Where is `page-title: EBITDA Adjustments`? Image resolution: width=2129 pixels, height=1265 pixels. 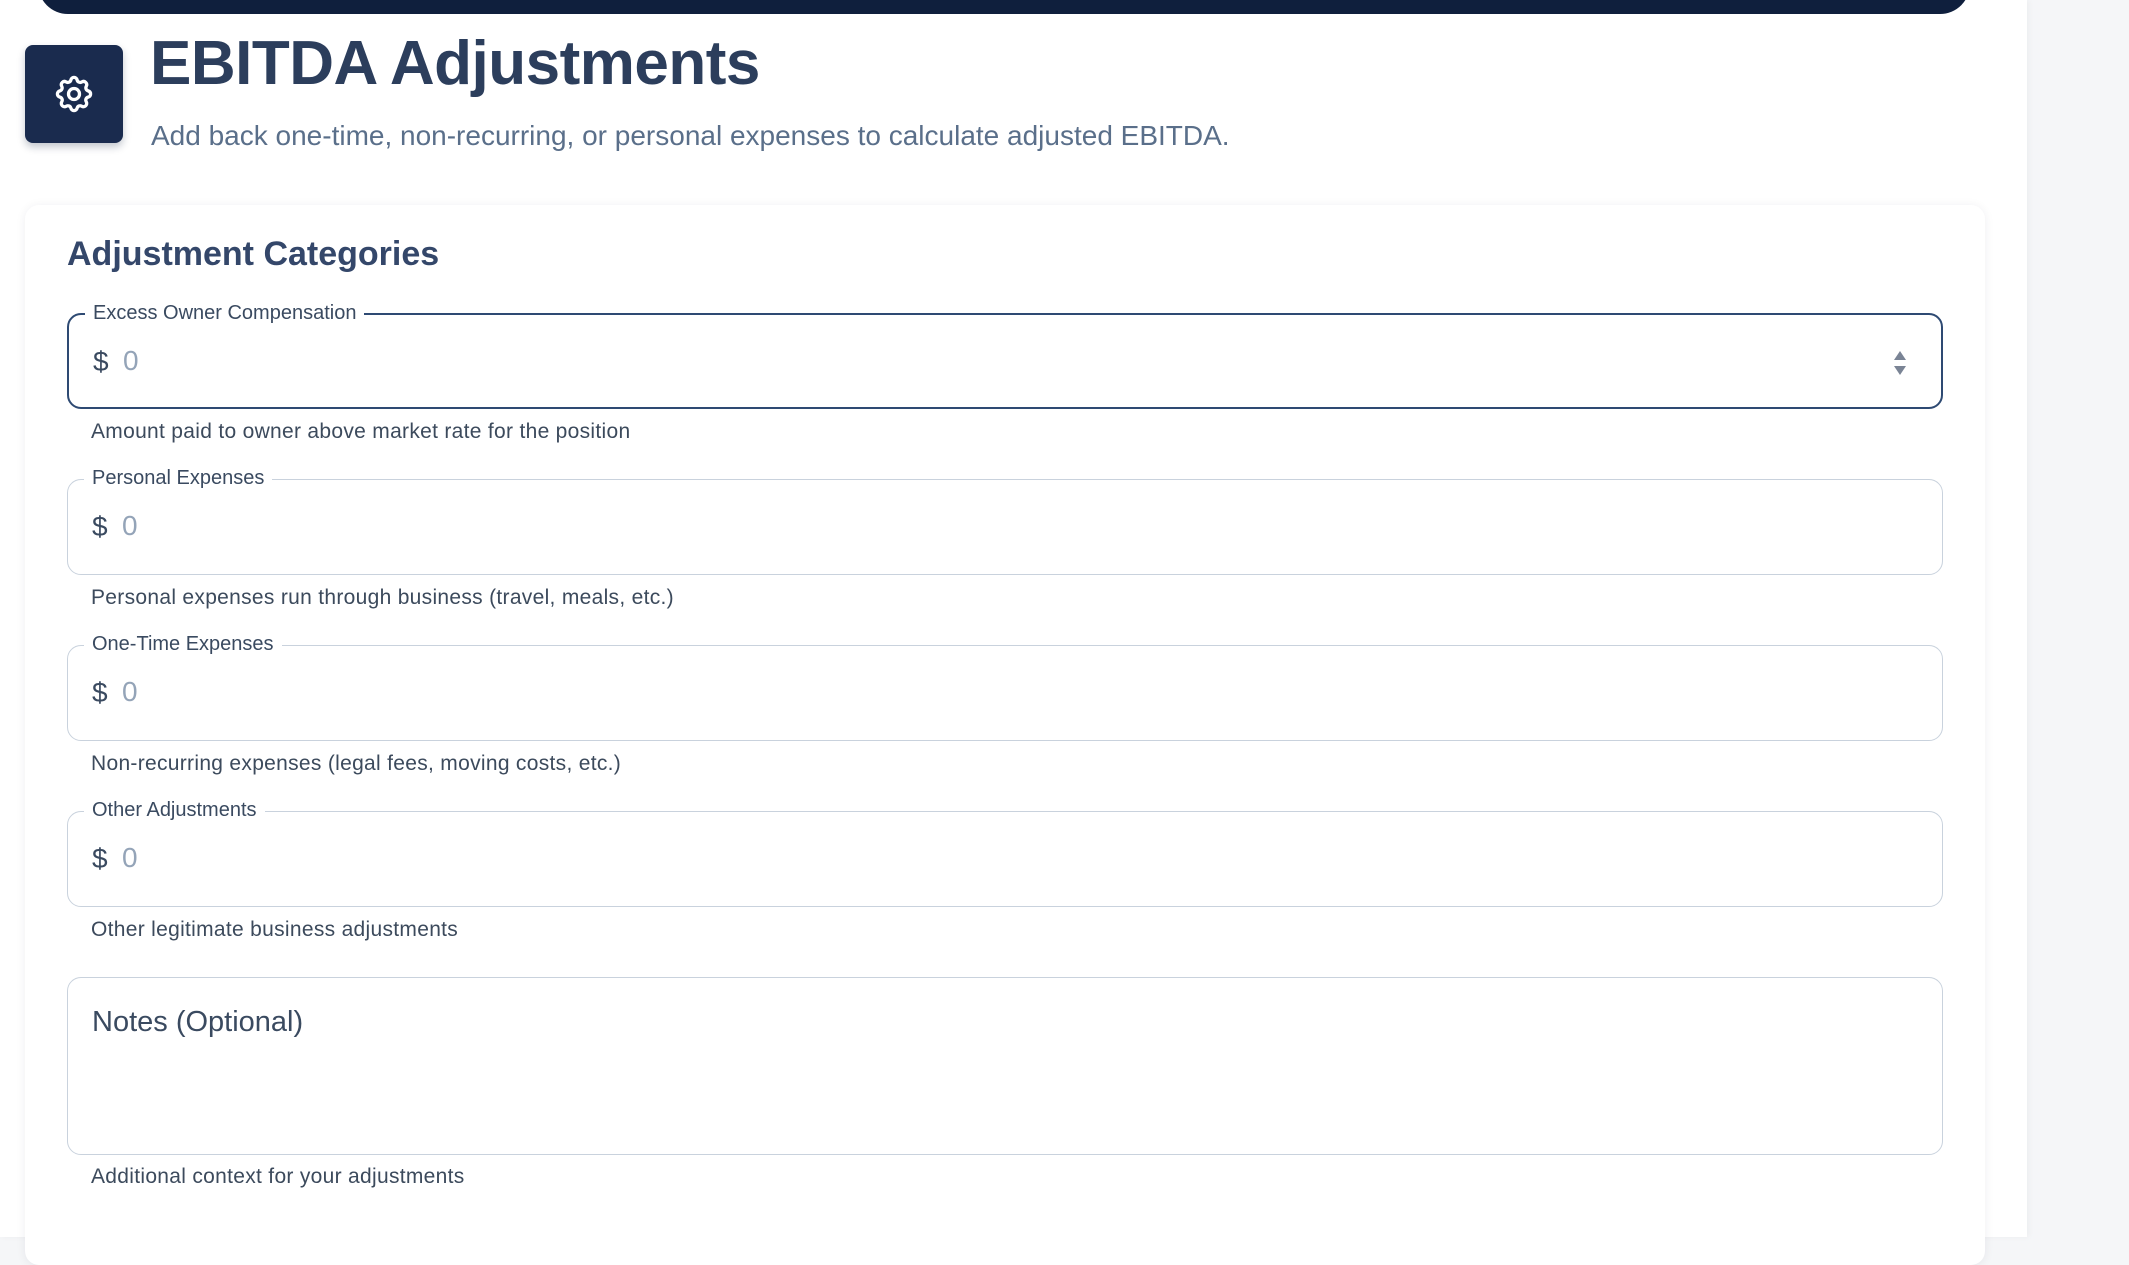 page-title: EBITDA Adjustments is located at coordinates (455, 63).